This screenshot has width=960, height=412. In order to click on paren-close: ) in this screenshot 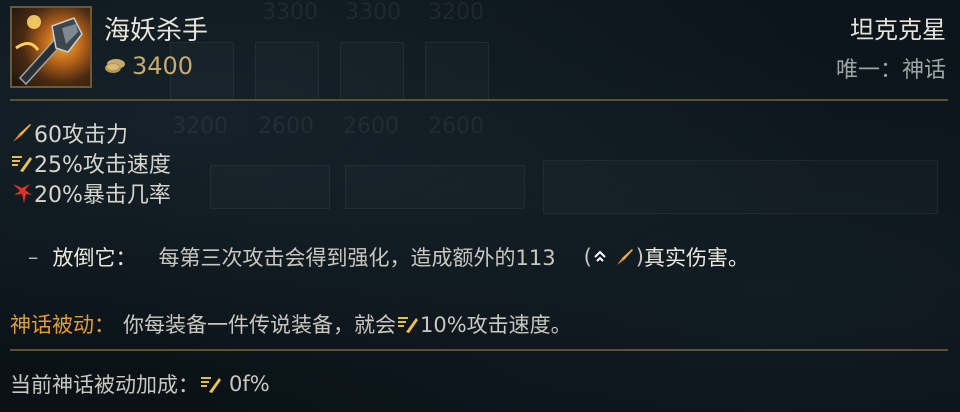, I will do `click(639, 257)`.